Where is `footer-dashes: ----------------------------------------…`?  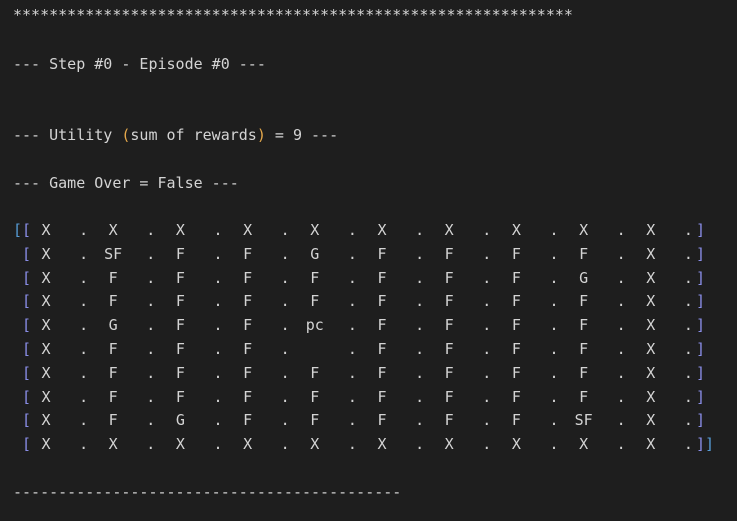 footer-dashes: ----------------------------------------… is located at coordinates (207, 492).